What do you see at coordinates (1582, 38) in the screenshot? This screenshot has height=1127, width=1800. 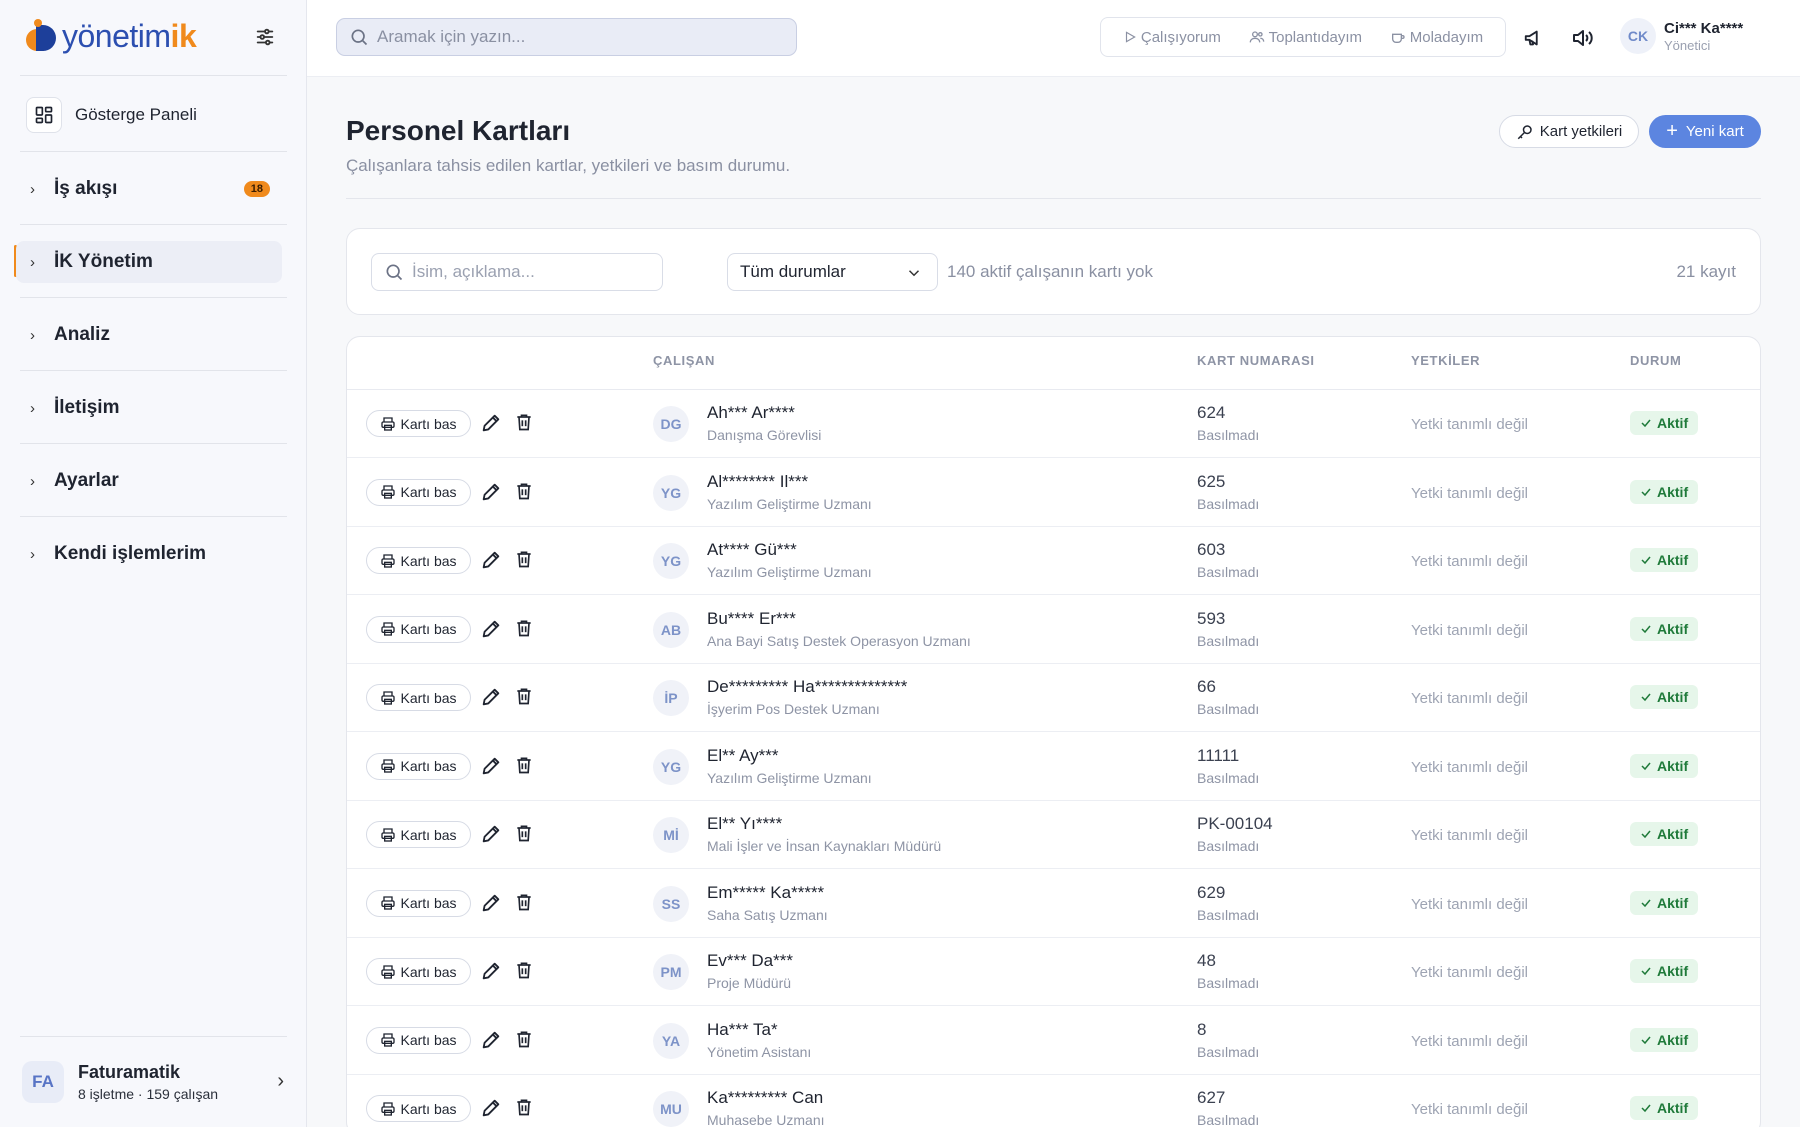 I see `sound-icon` at bounding box center [1582, 38].